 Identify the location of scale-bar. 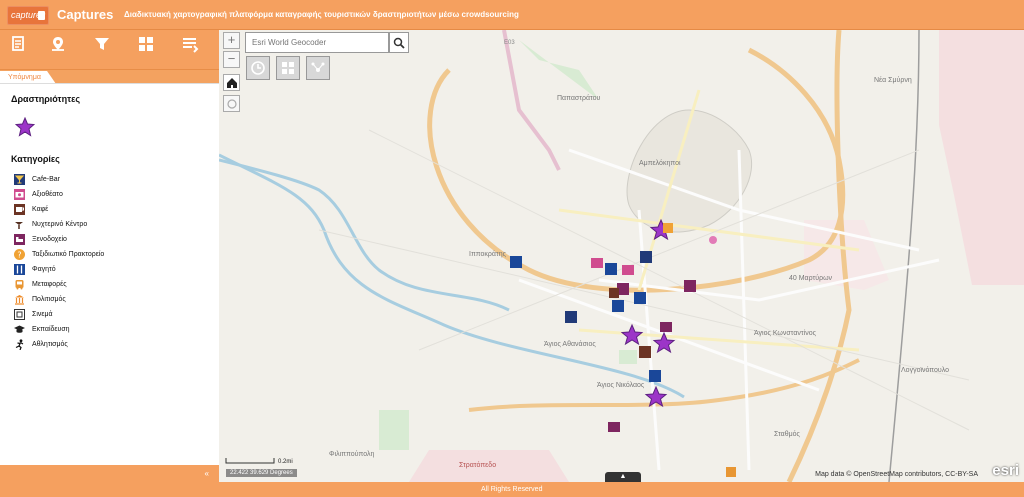
(250, 461).